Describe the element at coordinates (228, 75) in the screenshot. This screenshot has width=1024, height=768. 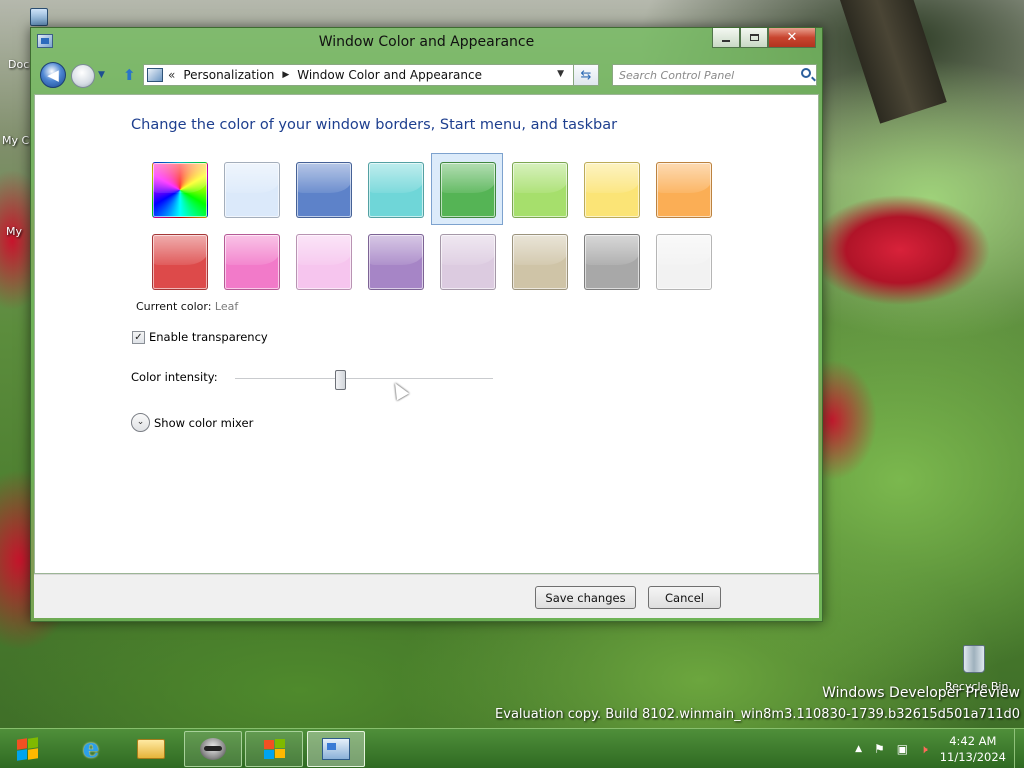
I see `breadcrumb-personalization: Personalization` at that location.